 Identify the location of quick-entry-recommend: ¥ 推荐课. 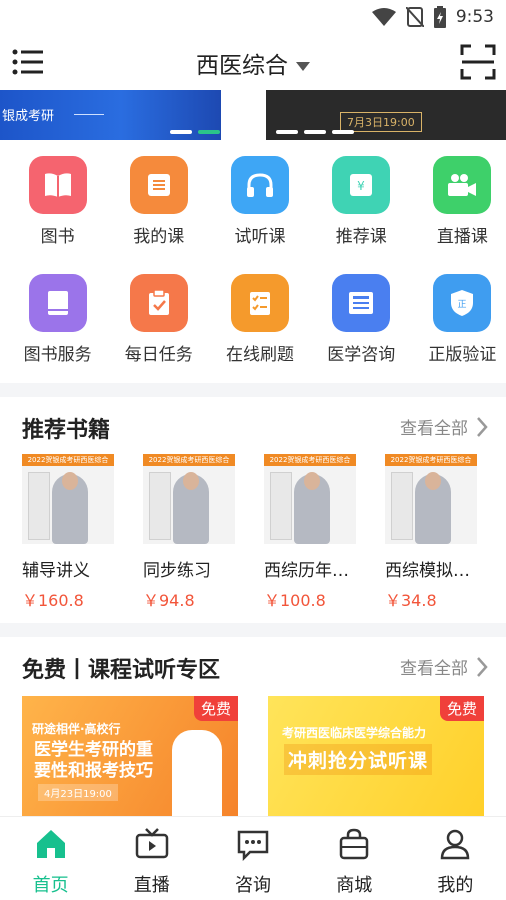
(361, 209).